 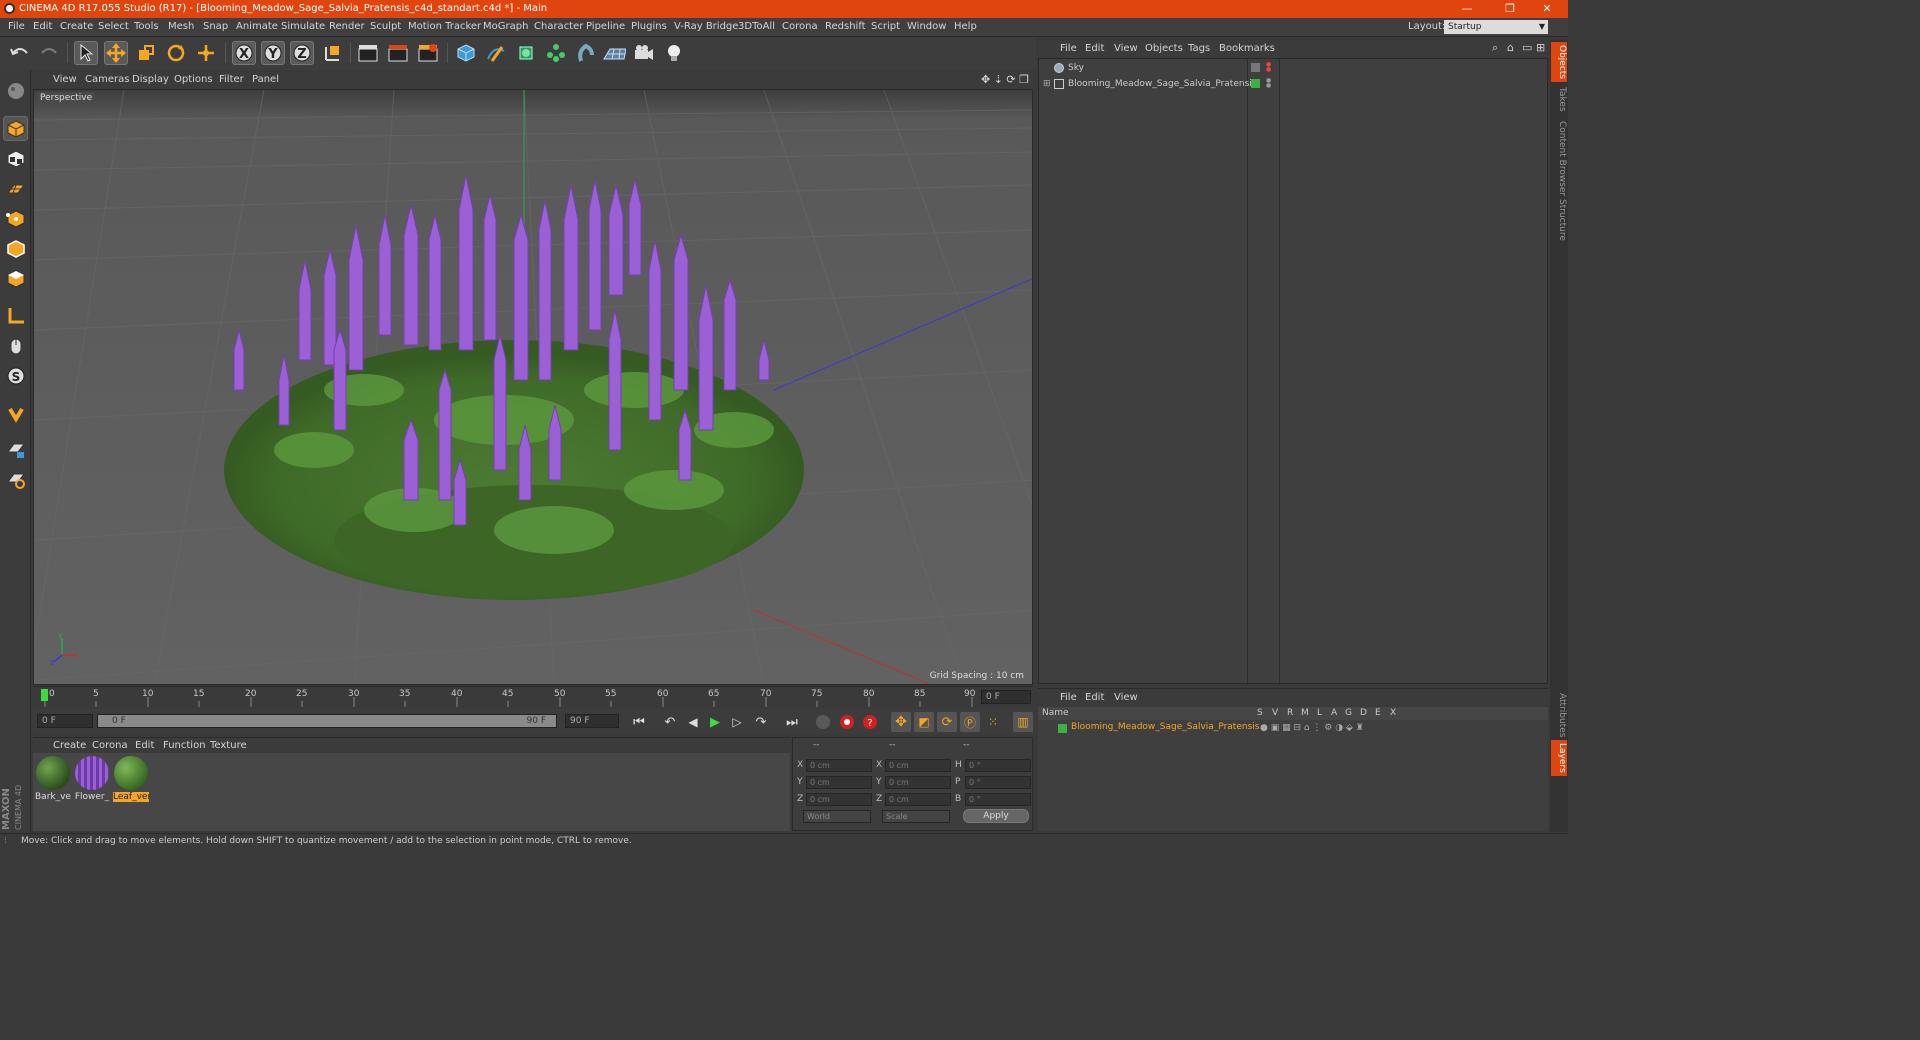 I want to click on layer-col-l: L, so click(x=1319, y=713).